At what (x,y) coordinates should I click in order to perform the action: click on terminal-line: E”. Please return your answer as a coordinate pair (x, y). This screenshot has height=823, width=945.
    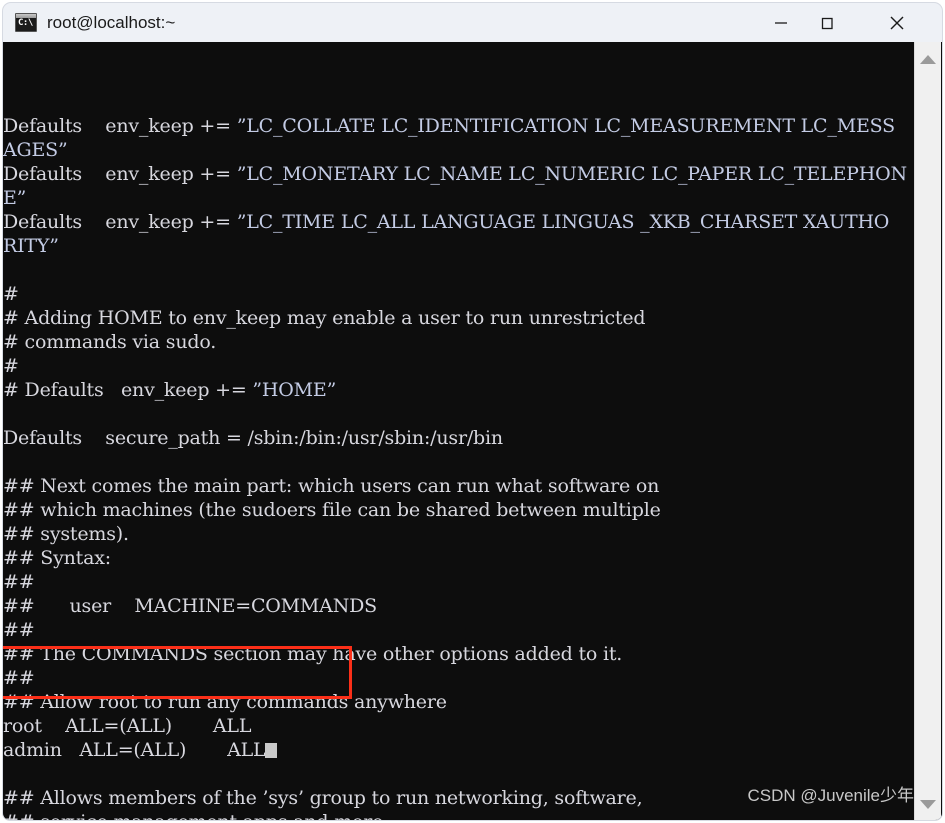
    Looking at the image, I should click on (459, 198).